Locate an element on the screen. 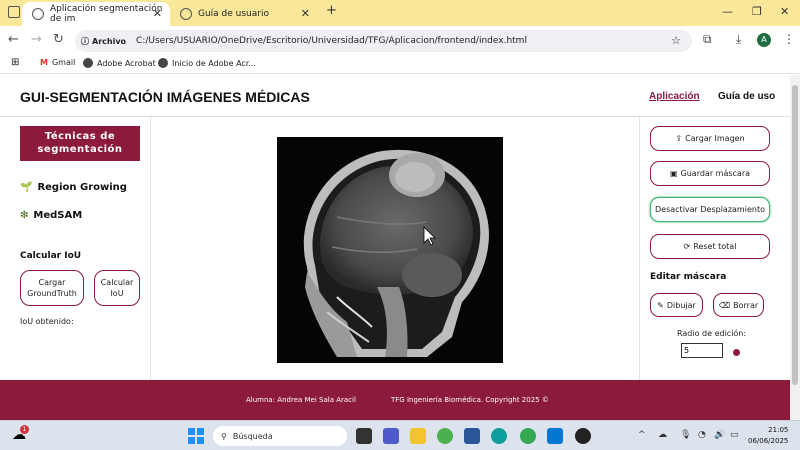  draw-button: ✎ Dibujar is located at coordinates (676, 305).